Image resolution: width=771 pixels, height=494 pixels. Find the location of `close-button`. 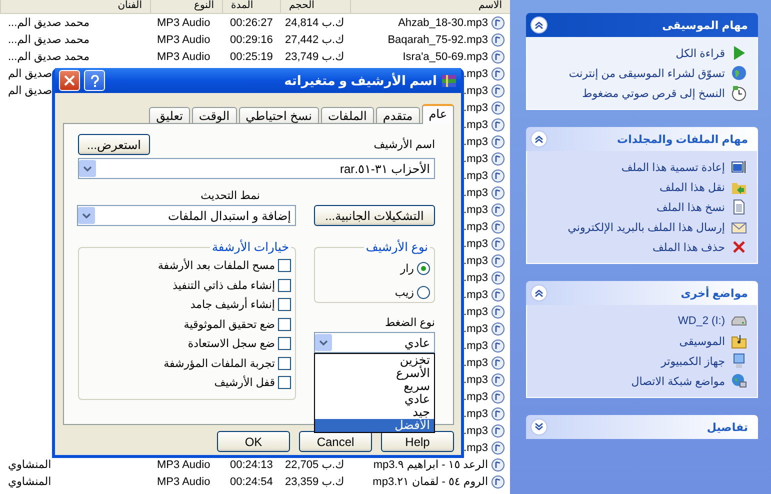

close-button is located at coordinates (69, 80).